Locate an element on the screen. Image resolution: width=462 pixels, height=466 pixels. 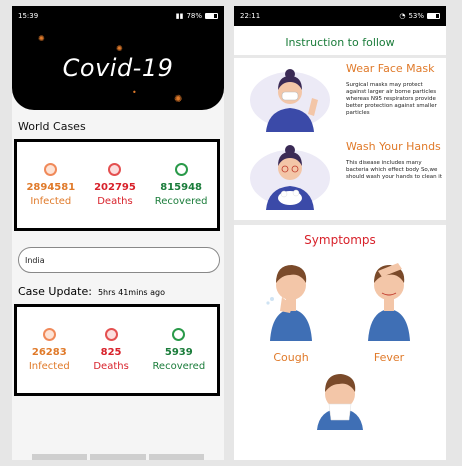
app-title: Covid-19 is located at coordinates (118, 68).